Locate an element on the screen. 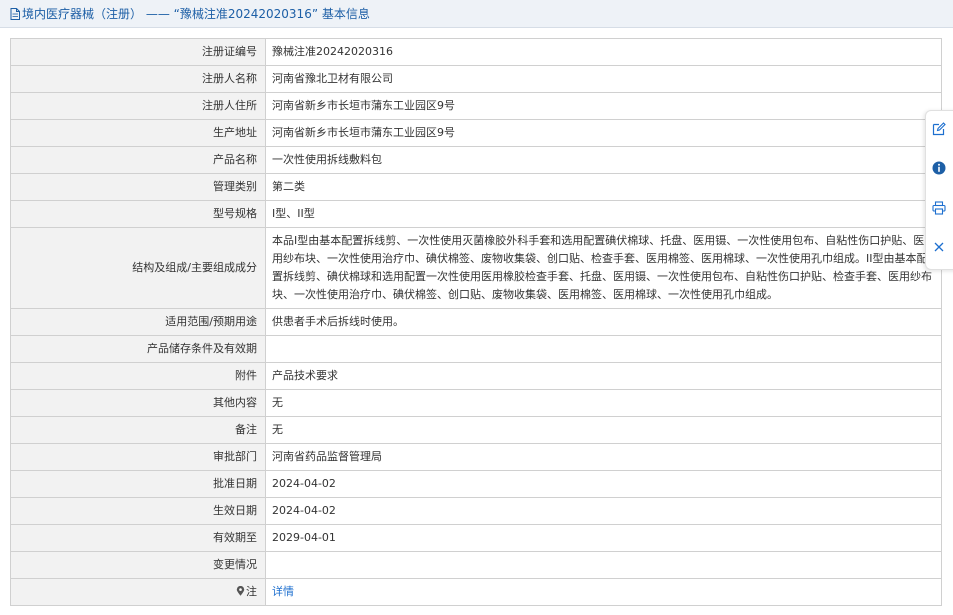 The image size is (953, 615). note-label: 注 is located at coordinates (138, 592).